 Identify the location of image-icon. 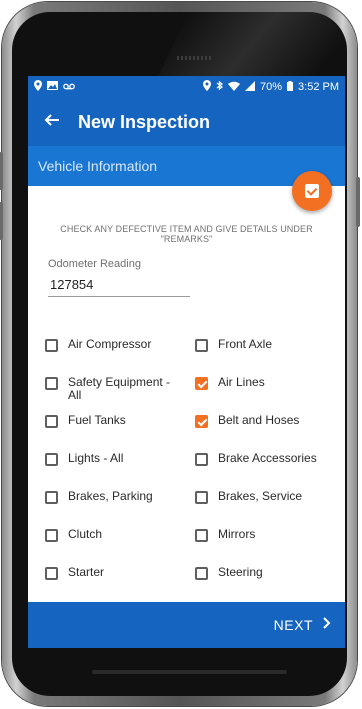
(52, 87).